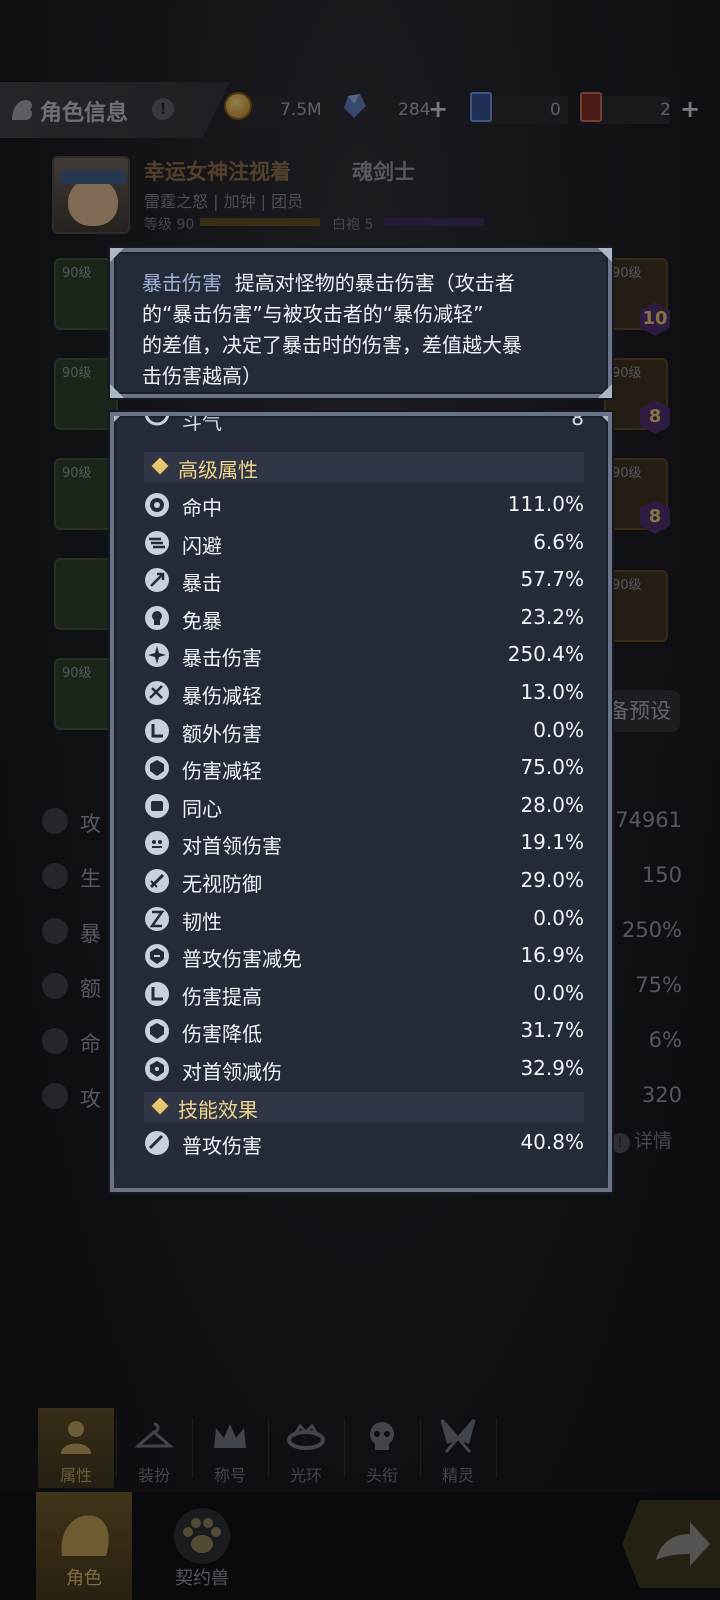 This screenshot has width=720, height=1600. What do you see at coordinates (364, 506) in the screenshot?
I see `stat-row: 命中 111.0%` at bounding box center [364, 506].